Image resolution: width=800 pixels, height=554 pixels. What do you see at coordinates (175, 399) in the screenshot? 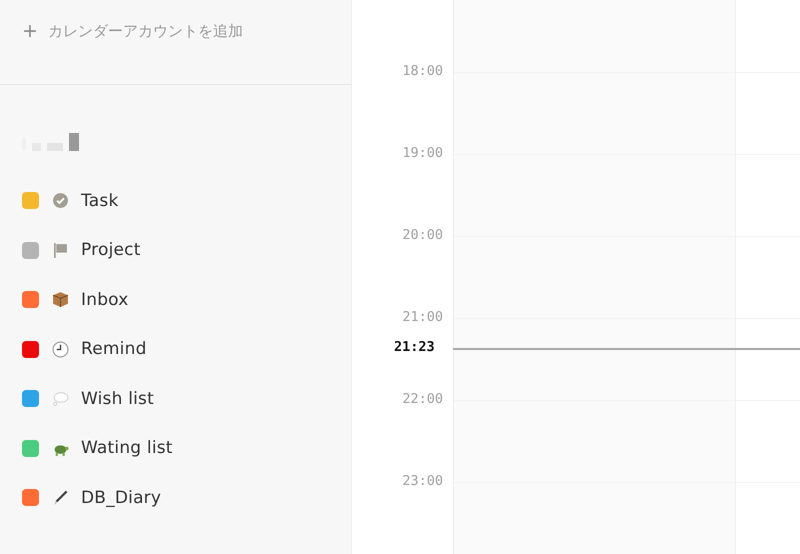
I see `calendar-list-item: Wish list` at bounding box center [175, 399].